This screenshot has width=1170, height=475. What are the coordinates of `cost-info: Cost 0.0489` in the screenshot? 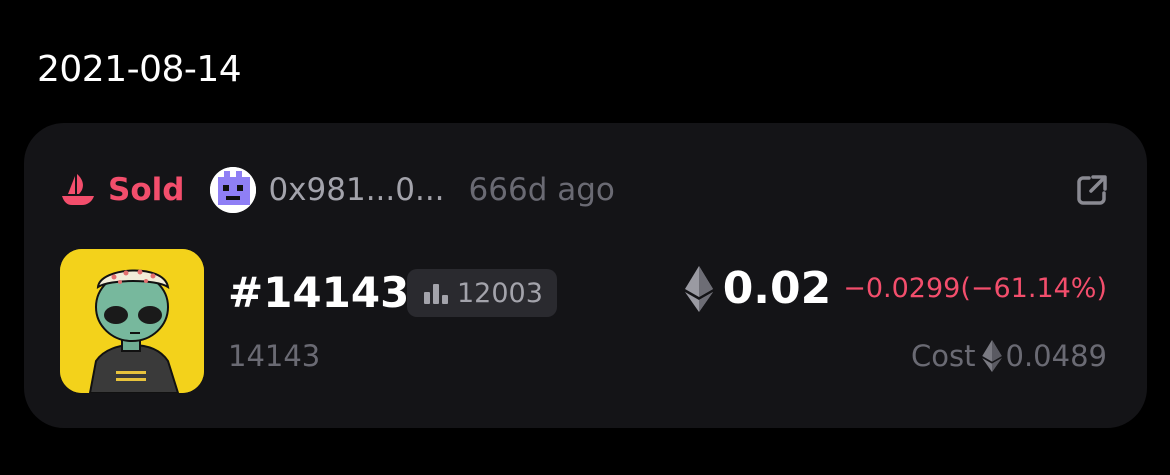 It's located at (1009, 356).